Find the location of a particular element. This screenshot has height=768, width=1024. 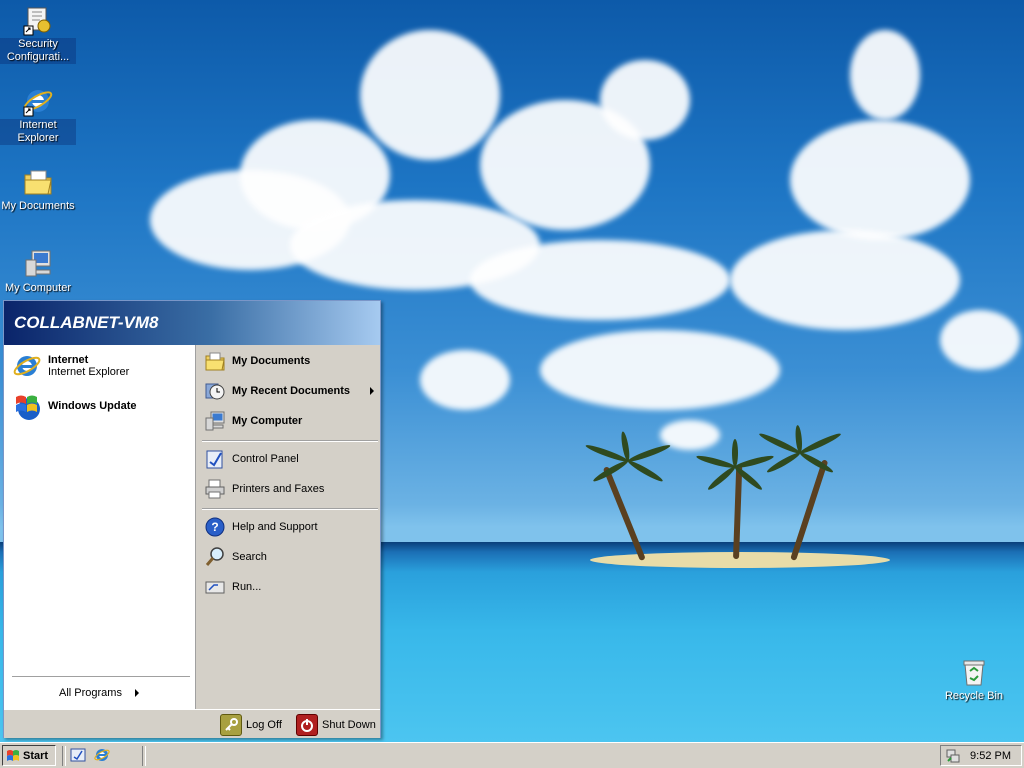

start-button: Start is located at coordinates (29, 755).